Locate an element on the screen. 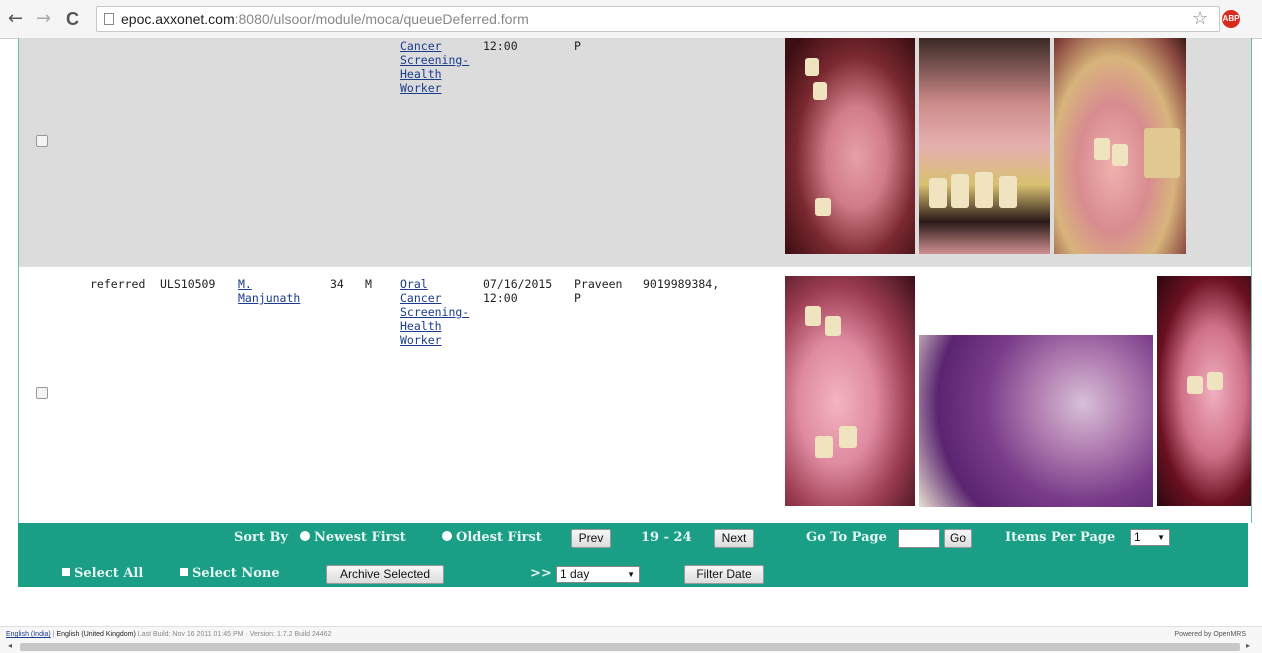 The width and height of the screenshot is (1262, 653). reload-icon: C is located at coordinates (72, 19).